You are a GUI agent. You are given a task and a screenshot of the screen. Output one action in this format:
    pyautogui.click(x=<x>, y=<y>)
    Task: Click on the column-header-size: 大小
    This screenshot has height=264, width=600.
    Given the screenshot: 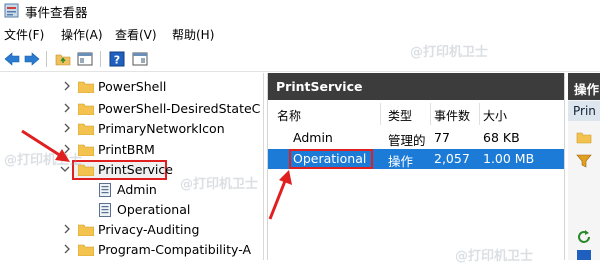 What is the action you would take?
    pyautogui.click(x=495, y=115)
    